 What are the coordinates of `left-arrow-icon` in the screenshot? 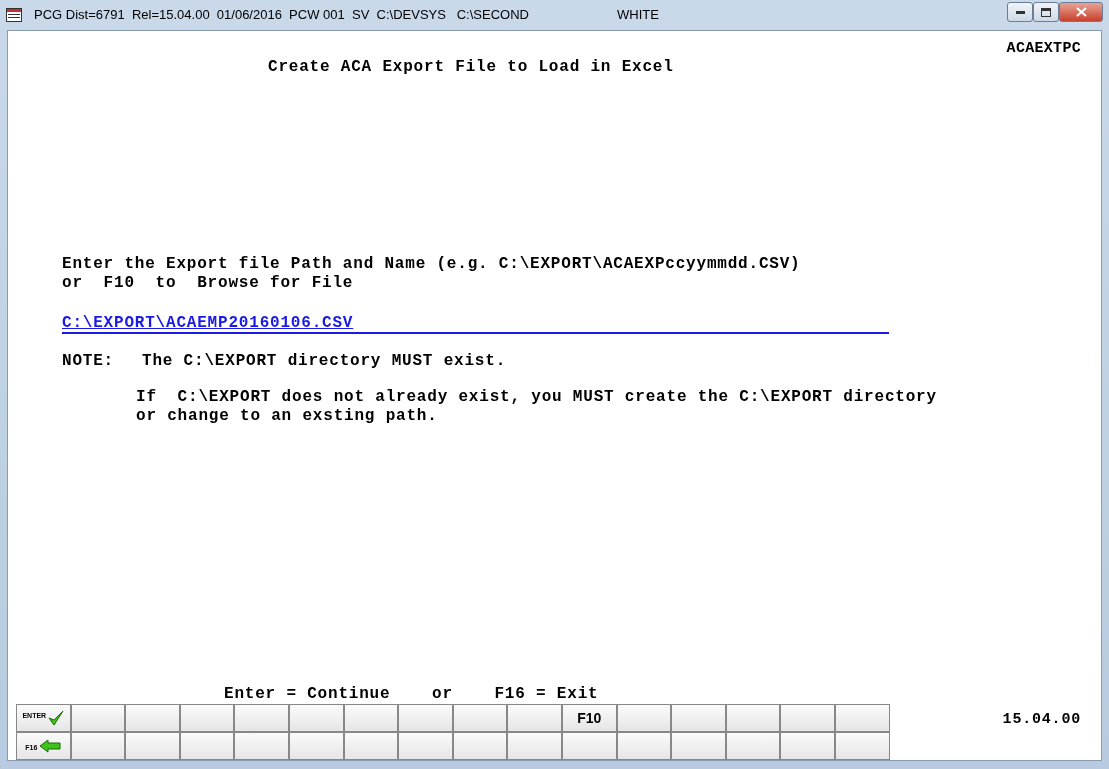 It's located at (50, 746).